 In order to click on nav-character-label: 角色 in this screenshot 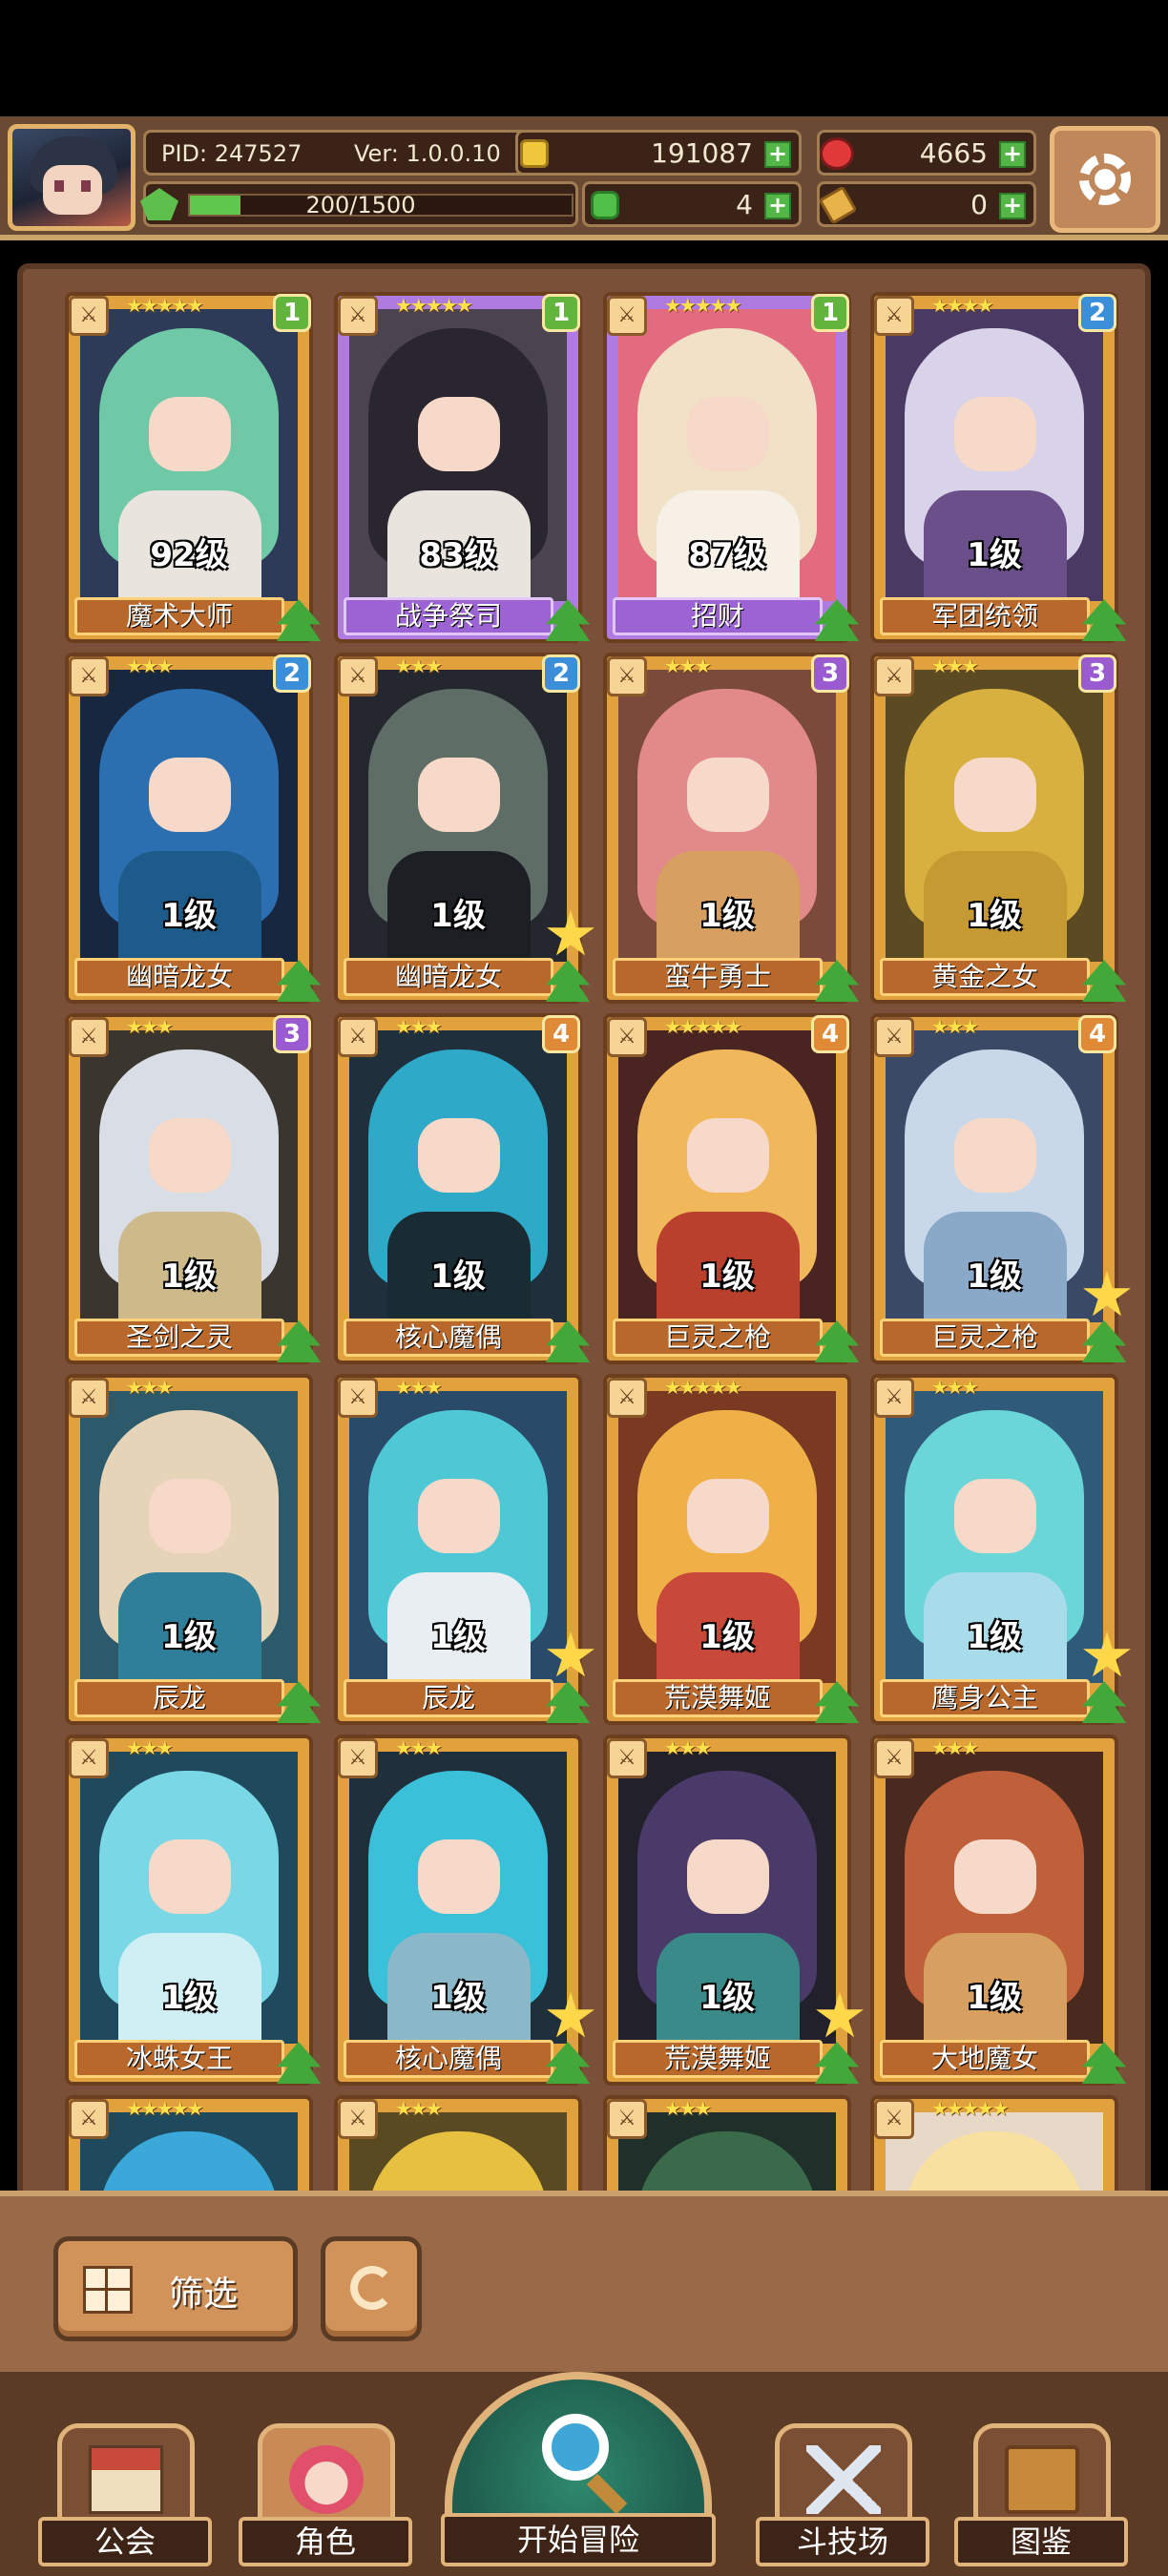, I will do `click(325, 2541)`.